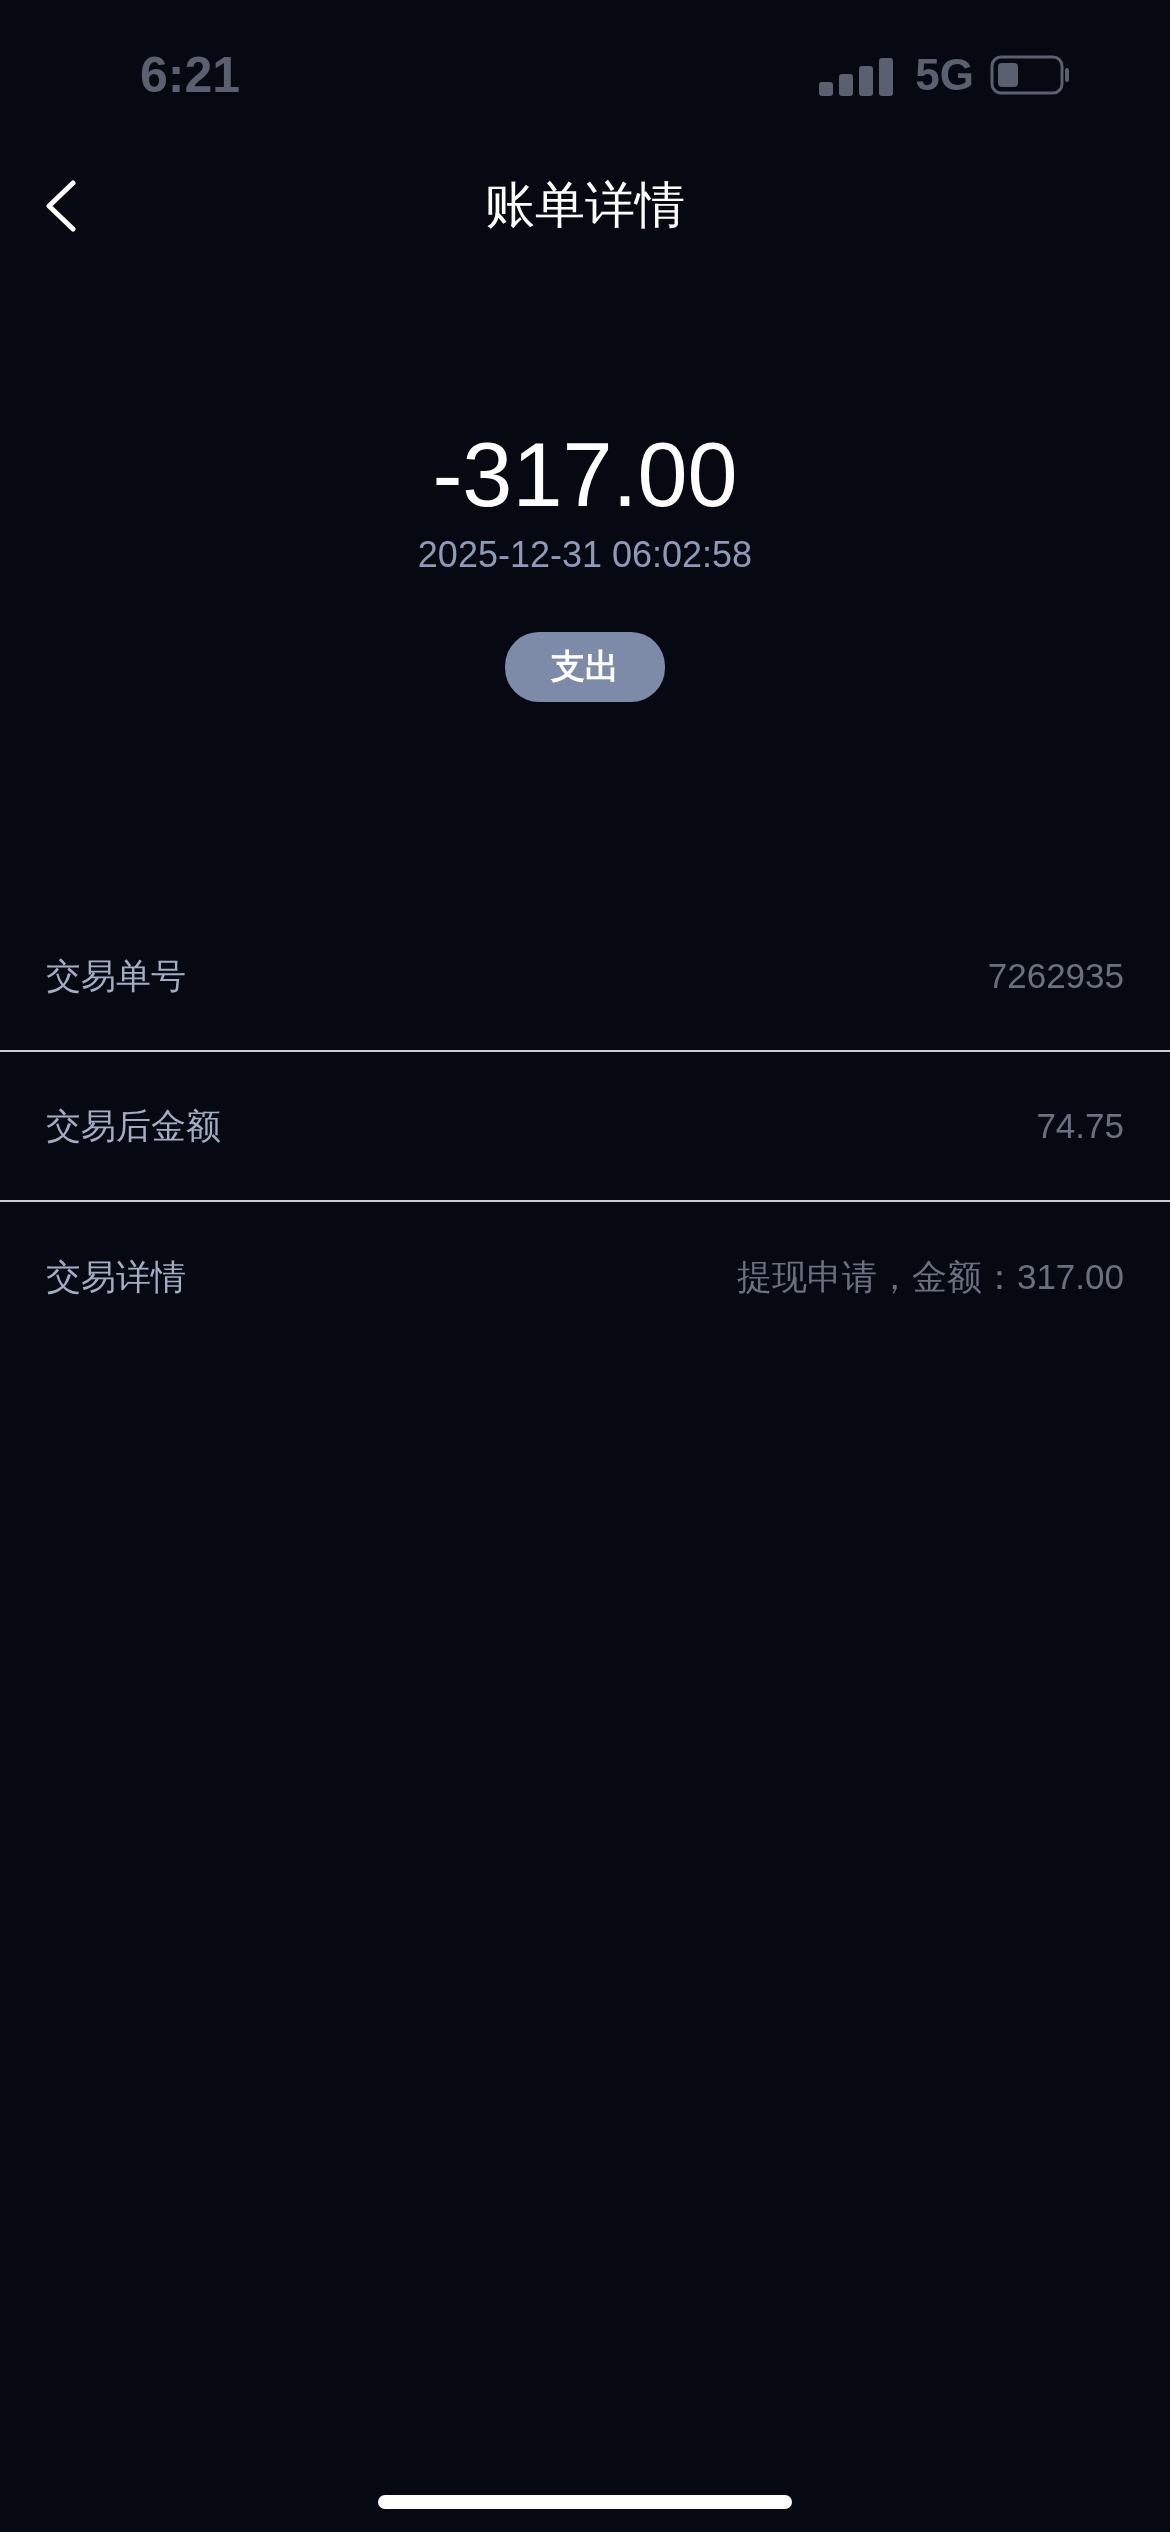 The height and width of the screenshot is (2532, 1170). Describe the element at coordinates (1030, 75) in the screenshot. I see `battery-icon` at that location.